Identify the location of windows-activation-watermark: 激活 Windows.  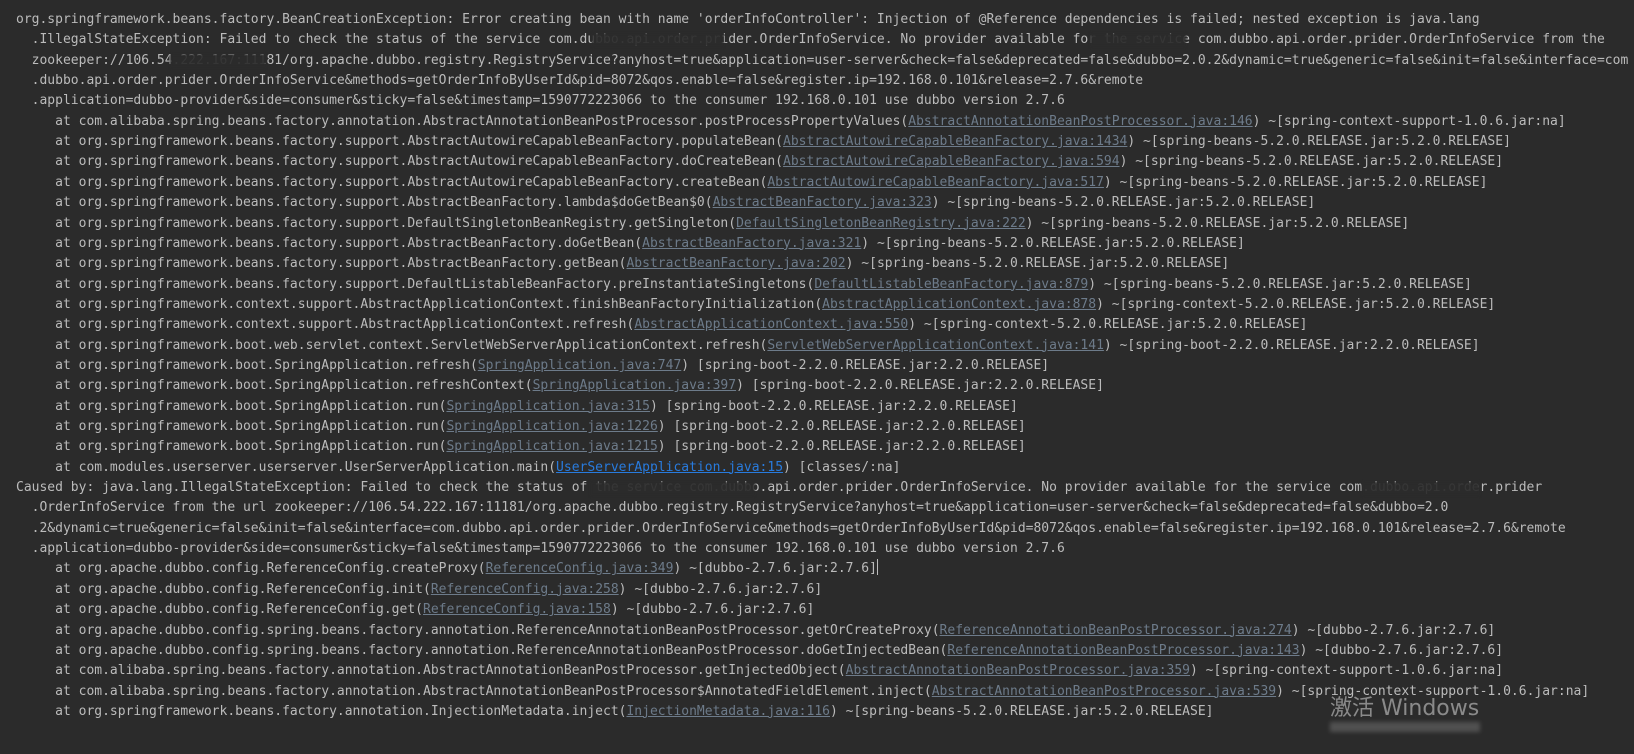
(1405, 708).